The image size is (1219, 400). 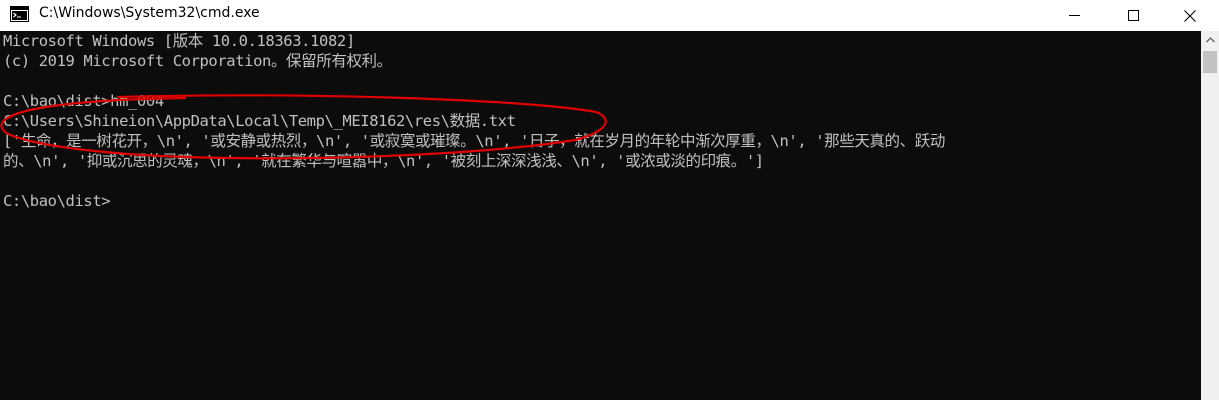 What do you see at coordinates (19, 14) in the screenshot?
I see `cmd-app-icon` at bounding box center [19, 14].